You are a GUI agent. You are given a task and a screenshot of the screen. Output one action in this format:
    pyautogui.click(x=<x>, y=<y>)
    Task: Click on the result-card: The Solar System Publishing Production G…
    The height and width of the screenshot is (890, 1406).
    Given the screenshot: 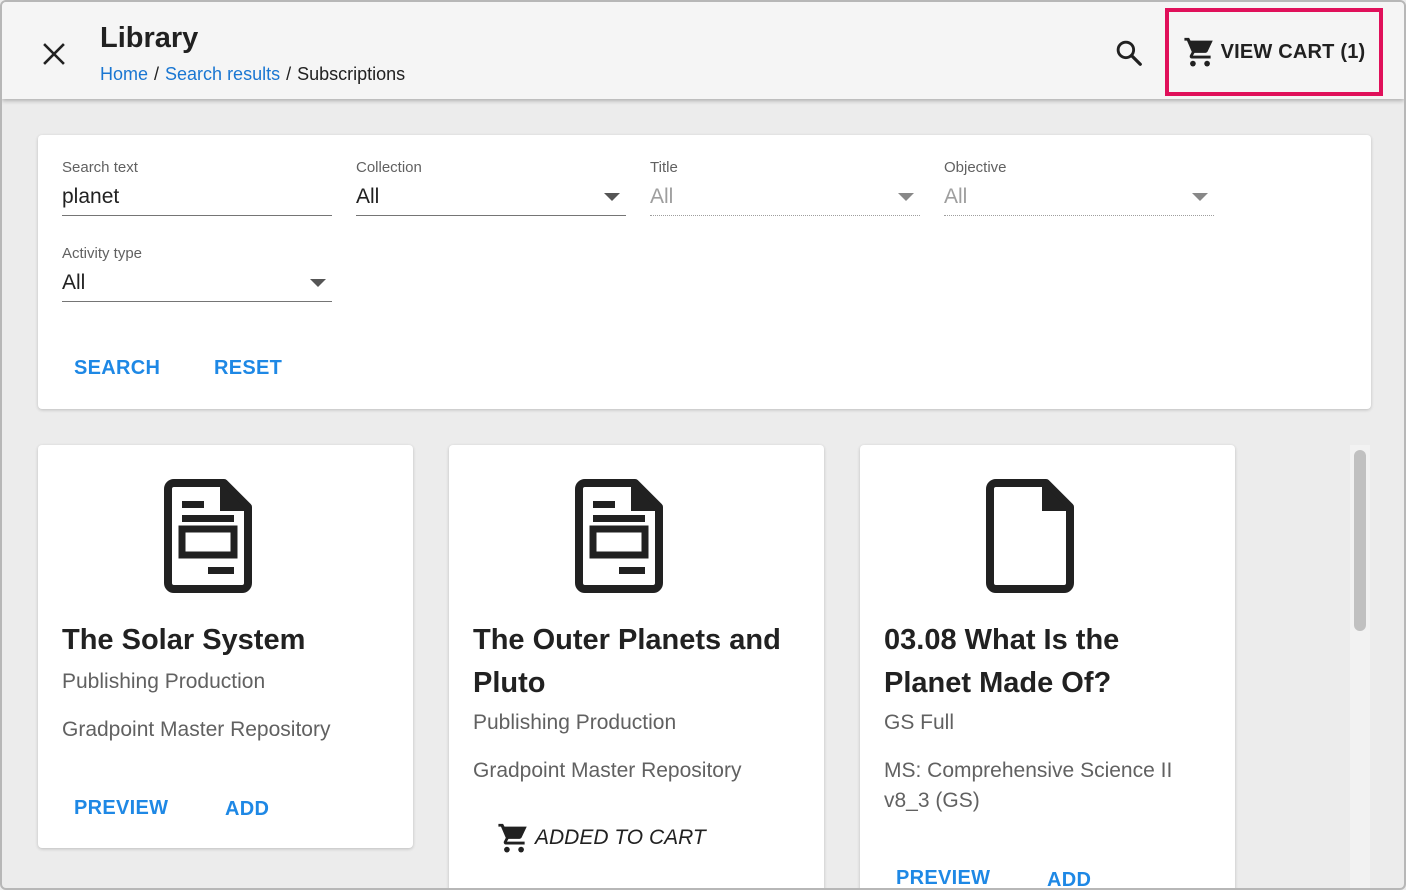 What is the action you would take?
    pyautogui.click(x=225, y=646)
    